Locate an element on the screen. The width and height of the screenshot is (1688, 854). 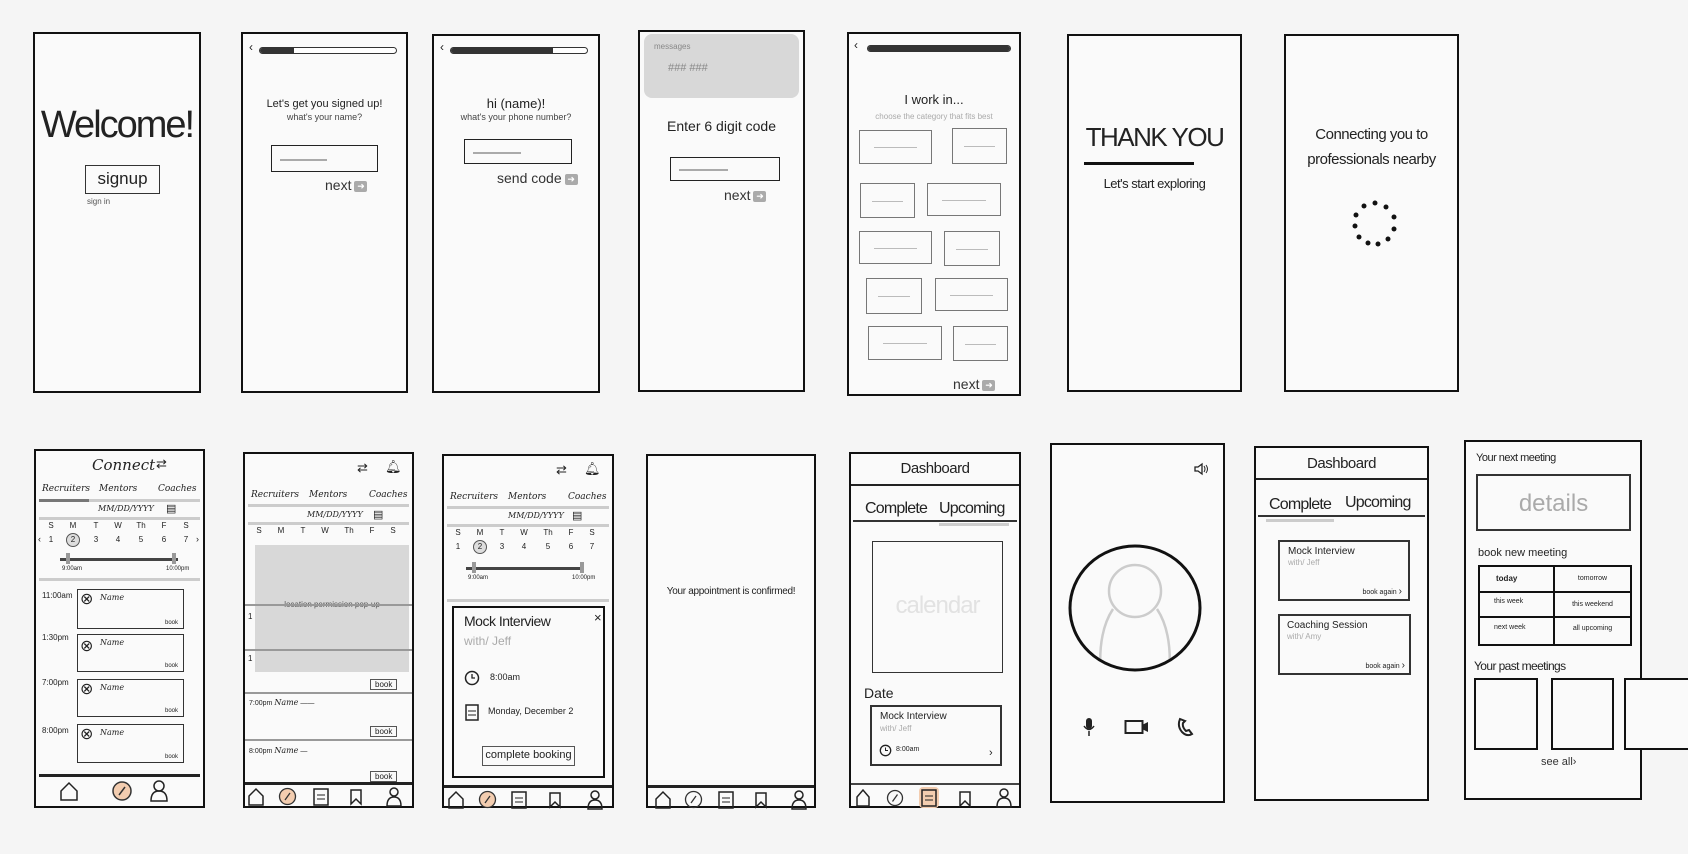
name-input is located at coordinates (324, 158).